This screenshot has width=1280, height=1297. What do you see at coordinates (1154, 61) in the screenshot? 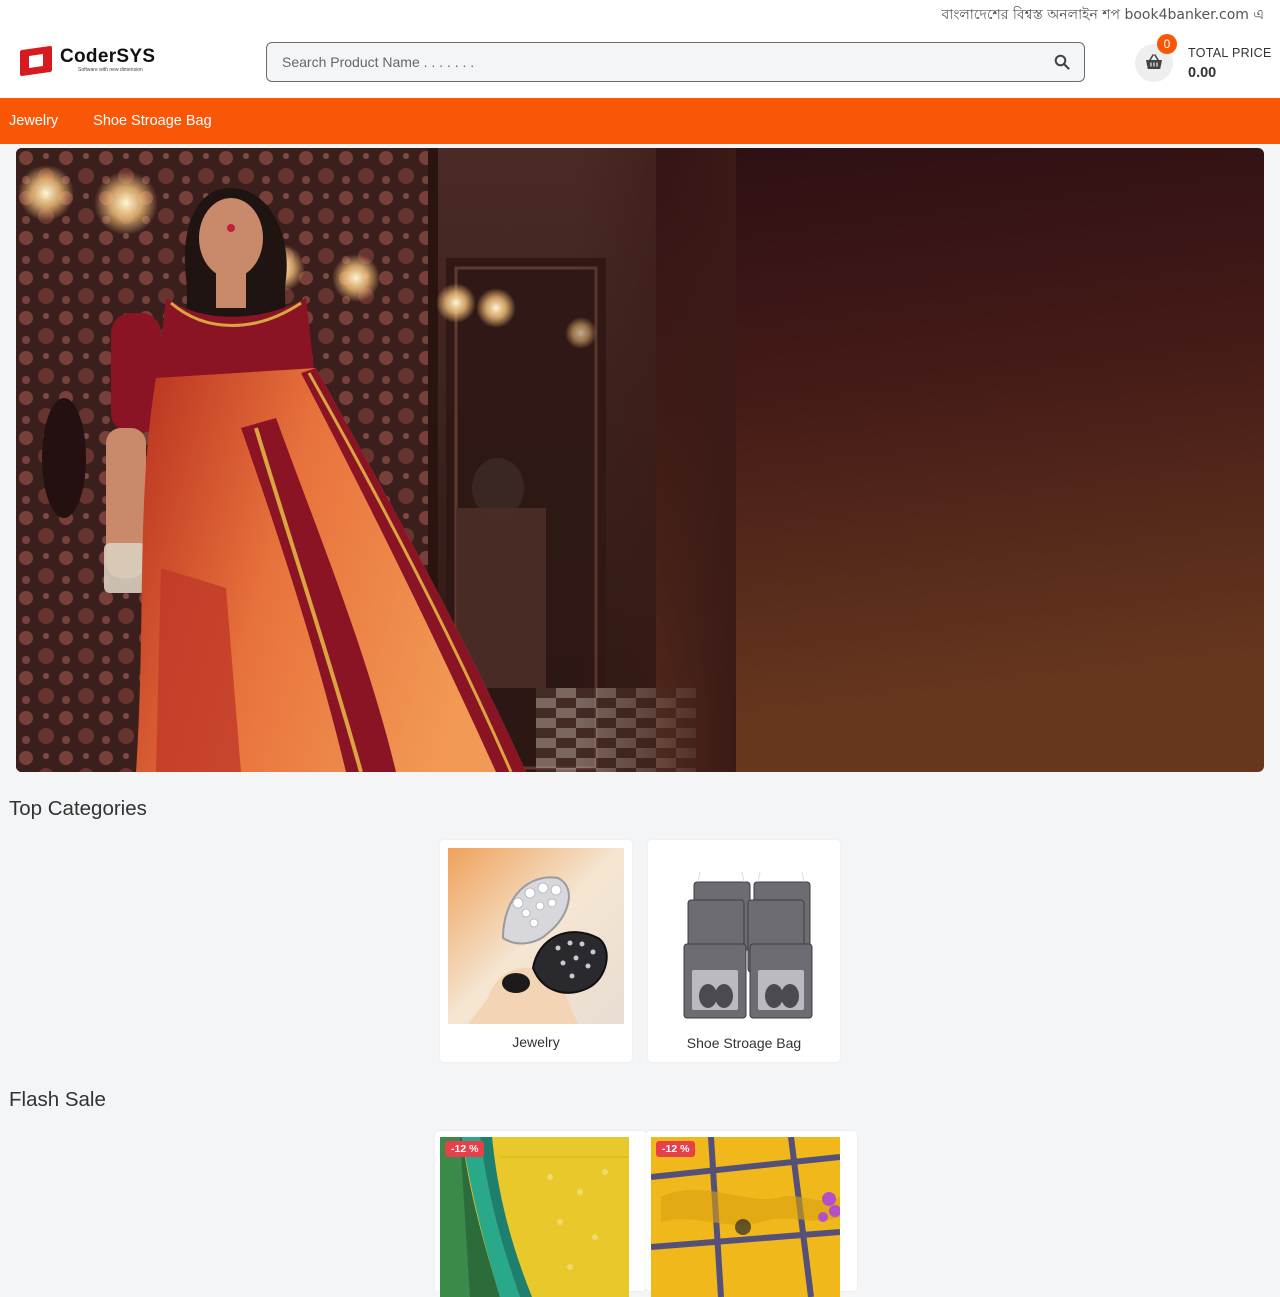
I see `basket-icon` at bounding box center [1154, 61].